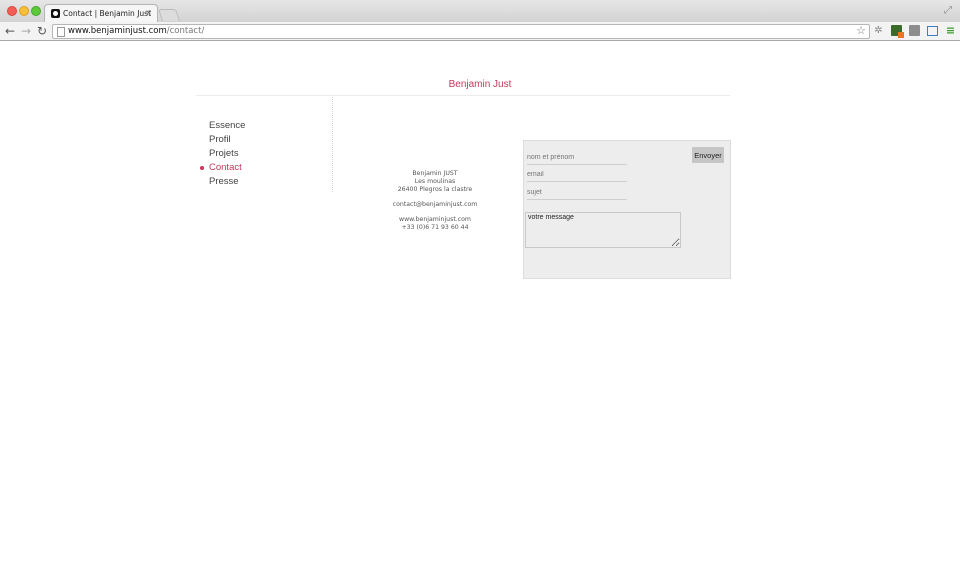 The height and width of the screenshot is (574, 960). I want to click on window-titlebar: Contact | Benjamin Just × ⤢, so click(480, 11).